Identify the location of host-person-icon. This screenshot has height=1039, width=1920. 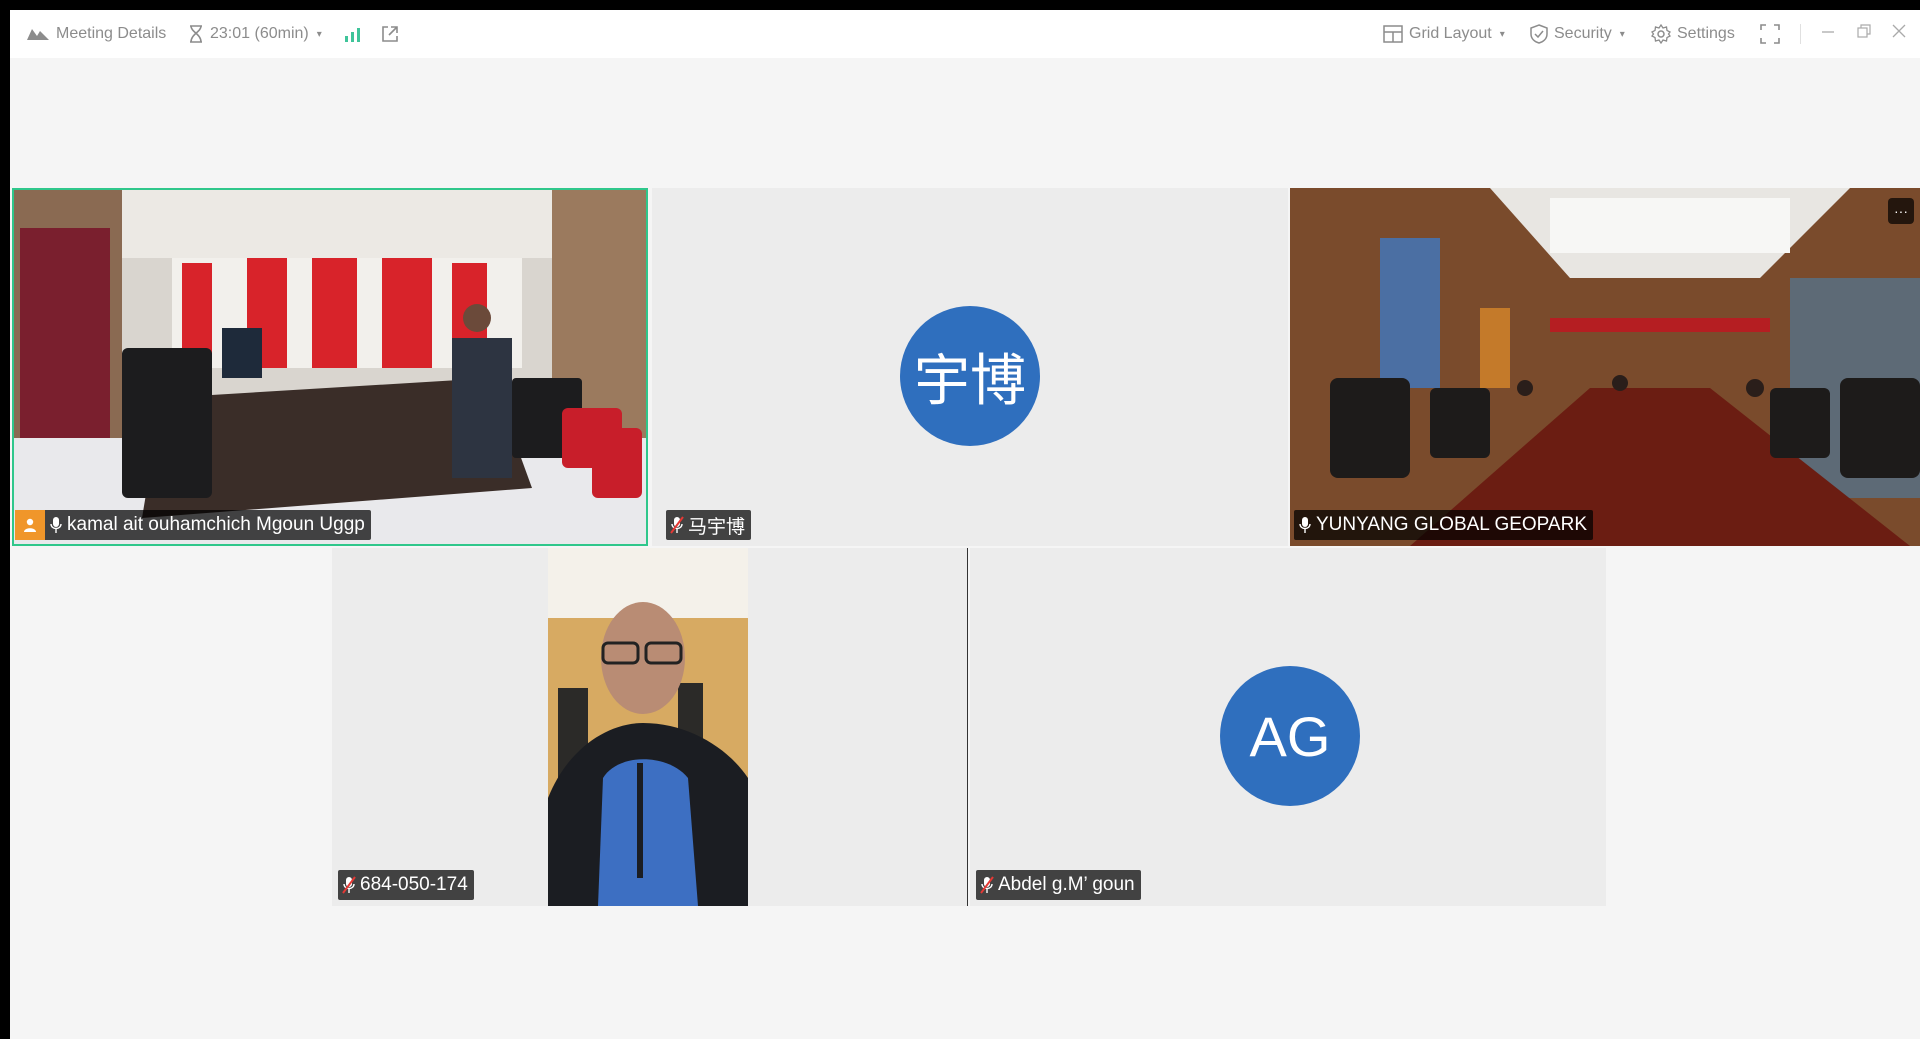
(30, 525).